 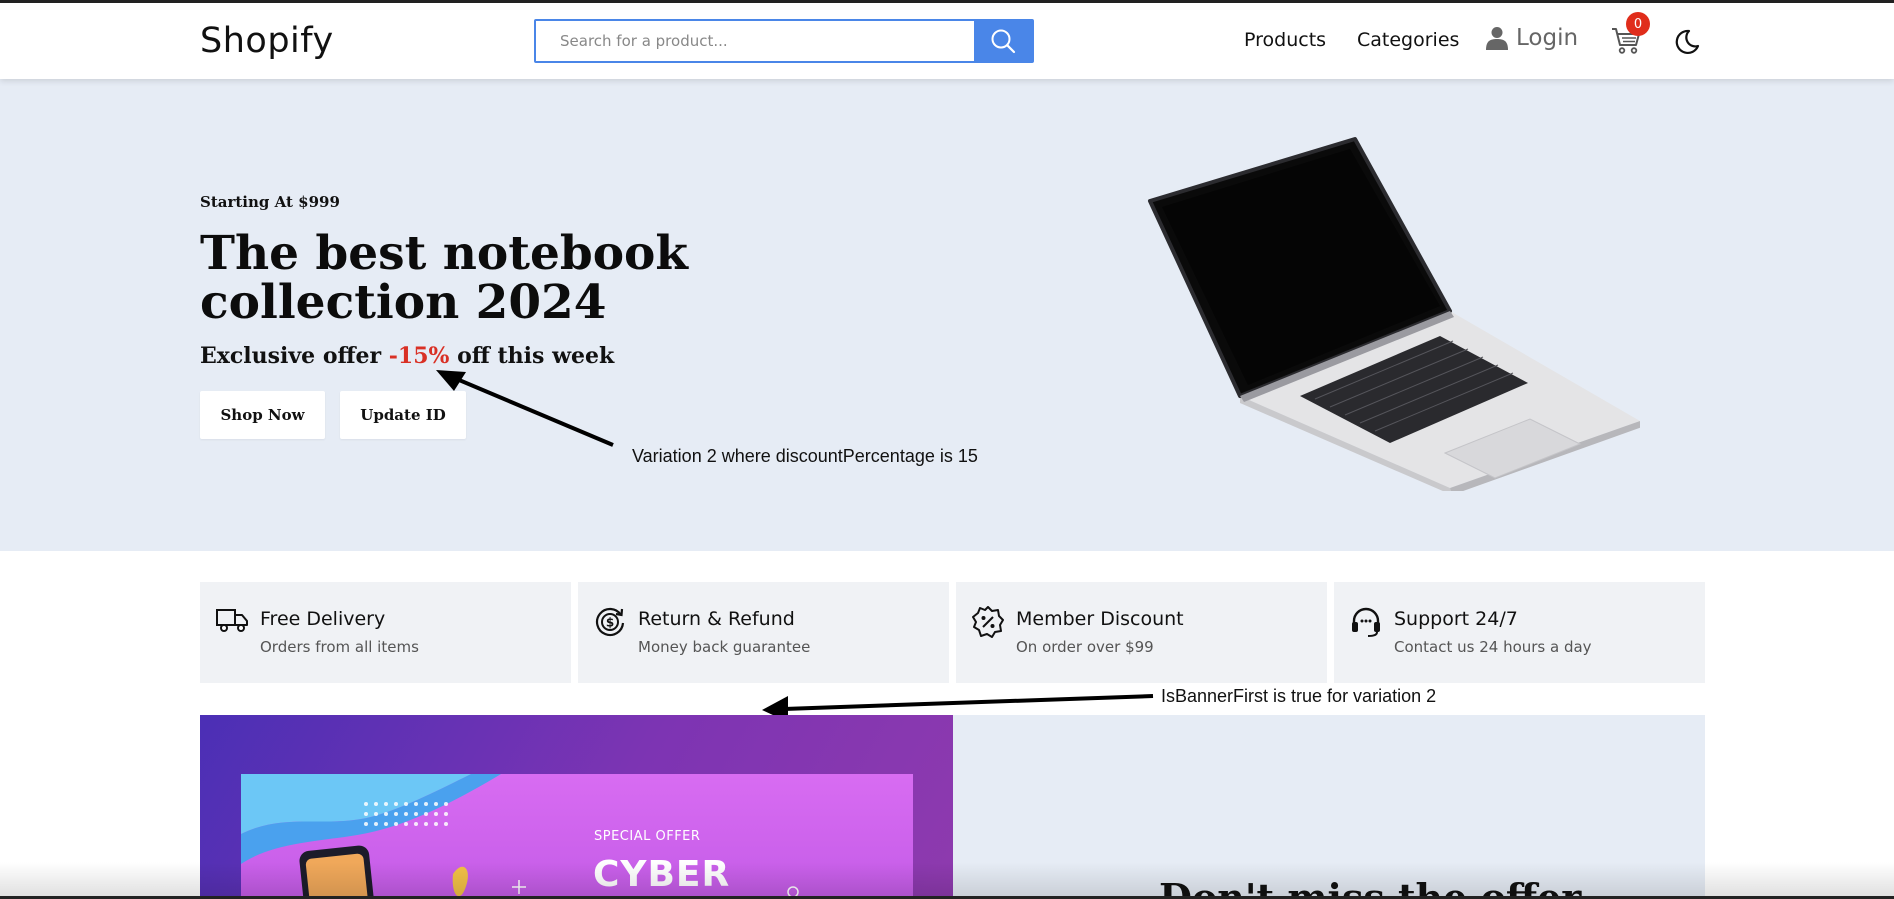 What do you see at coordinates (1370, 885) in the screenshot?
I see `offer-heading: Don't miss the offer` at bounding box center [1370, 885].